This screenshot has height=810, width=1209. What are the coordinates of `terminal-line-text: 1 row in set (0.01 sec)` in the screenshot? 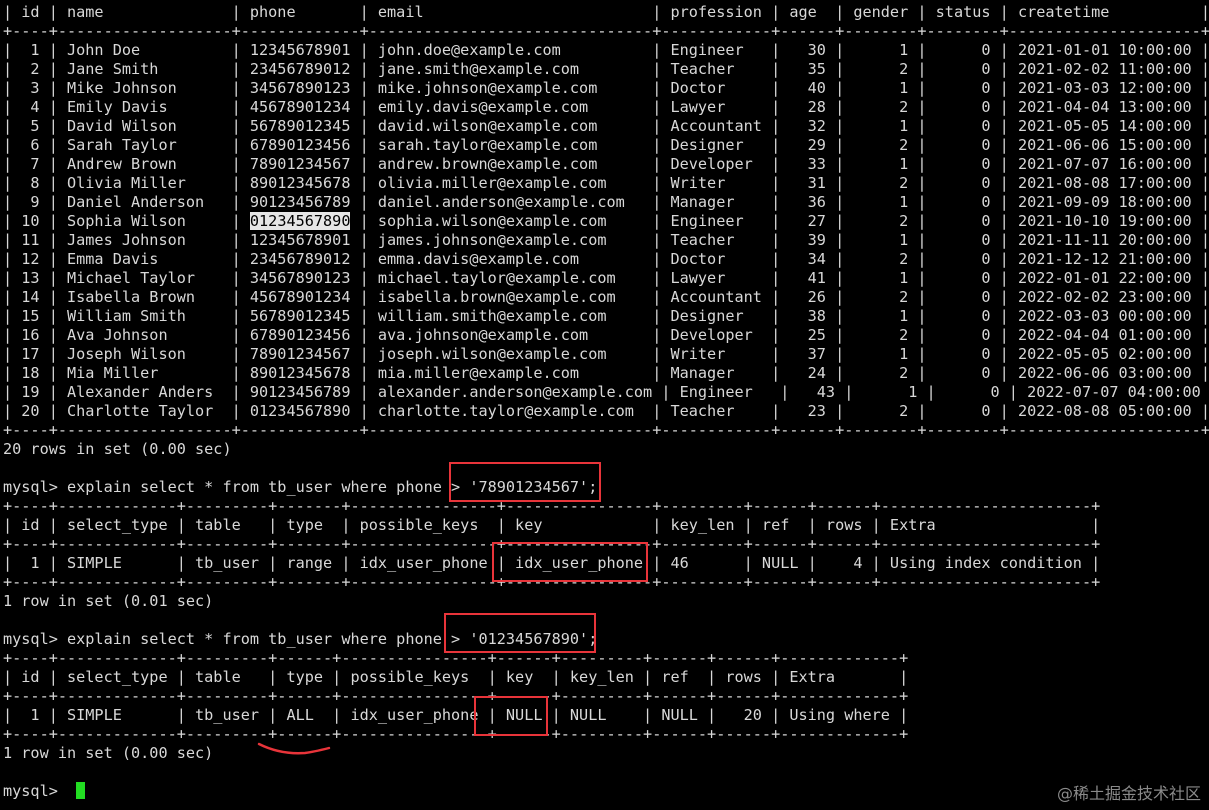 It's located at (108, 601).